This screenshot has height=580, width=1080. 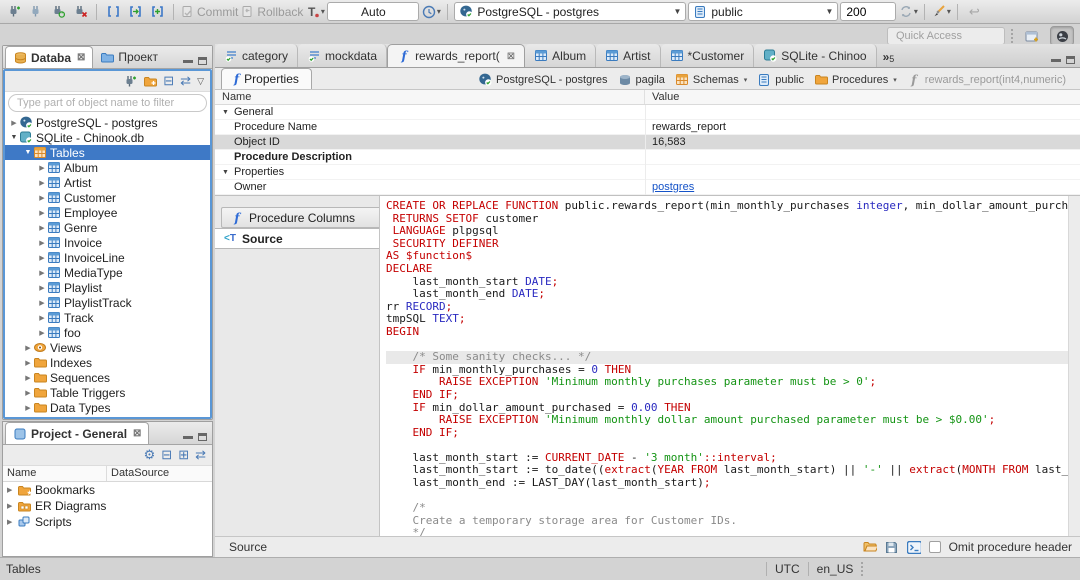 What do you see at coordinates (107, 522) in the screenshot?
I see `project-item-scripts: ▶ Scripts` at bounding box center [107, 522].